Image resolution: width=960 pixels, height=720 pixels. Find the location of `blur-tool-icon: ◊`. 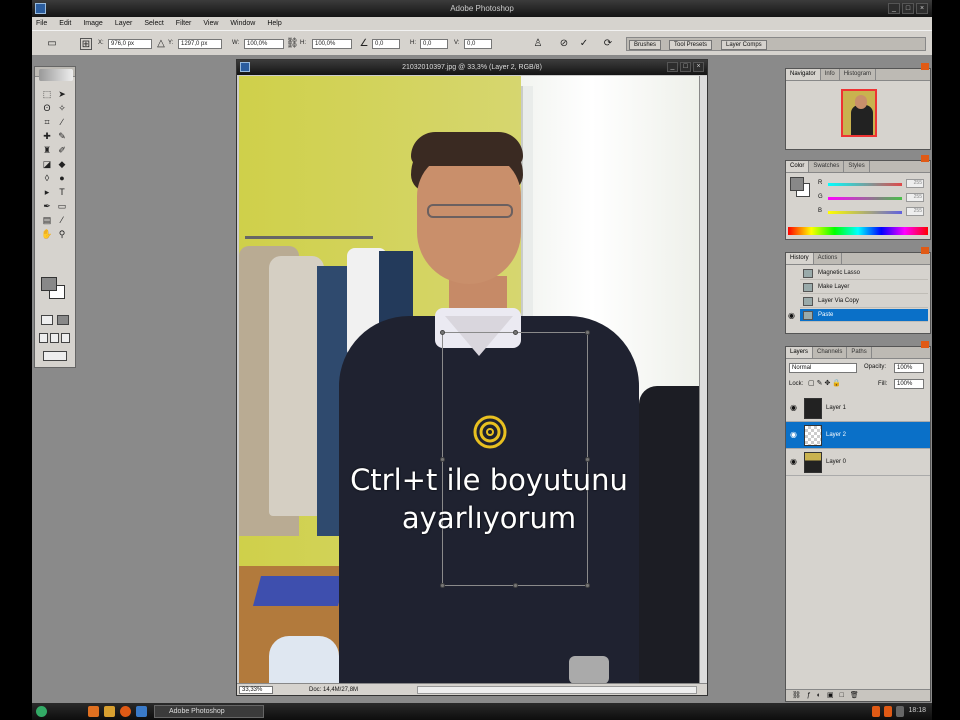

blur-tool-icon: ◊ is located at coordinates (47, 178).